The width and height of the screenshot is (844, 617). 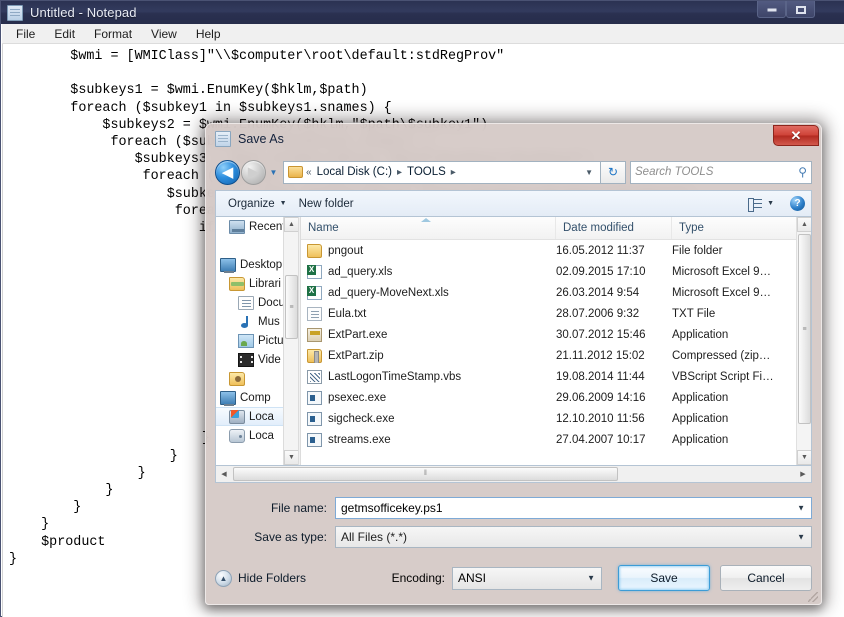 What do you see at coordinates (771, 9) in the screenshot?
I see `minimize-button` at bounding box center [771, 9].